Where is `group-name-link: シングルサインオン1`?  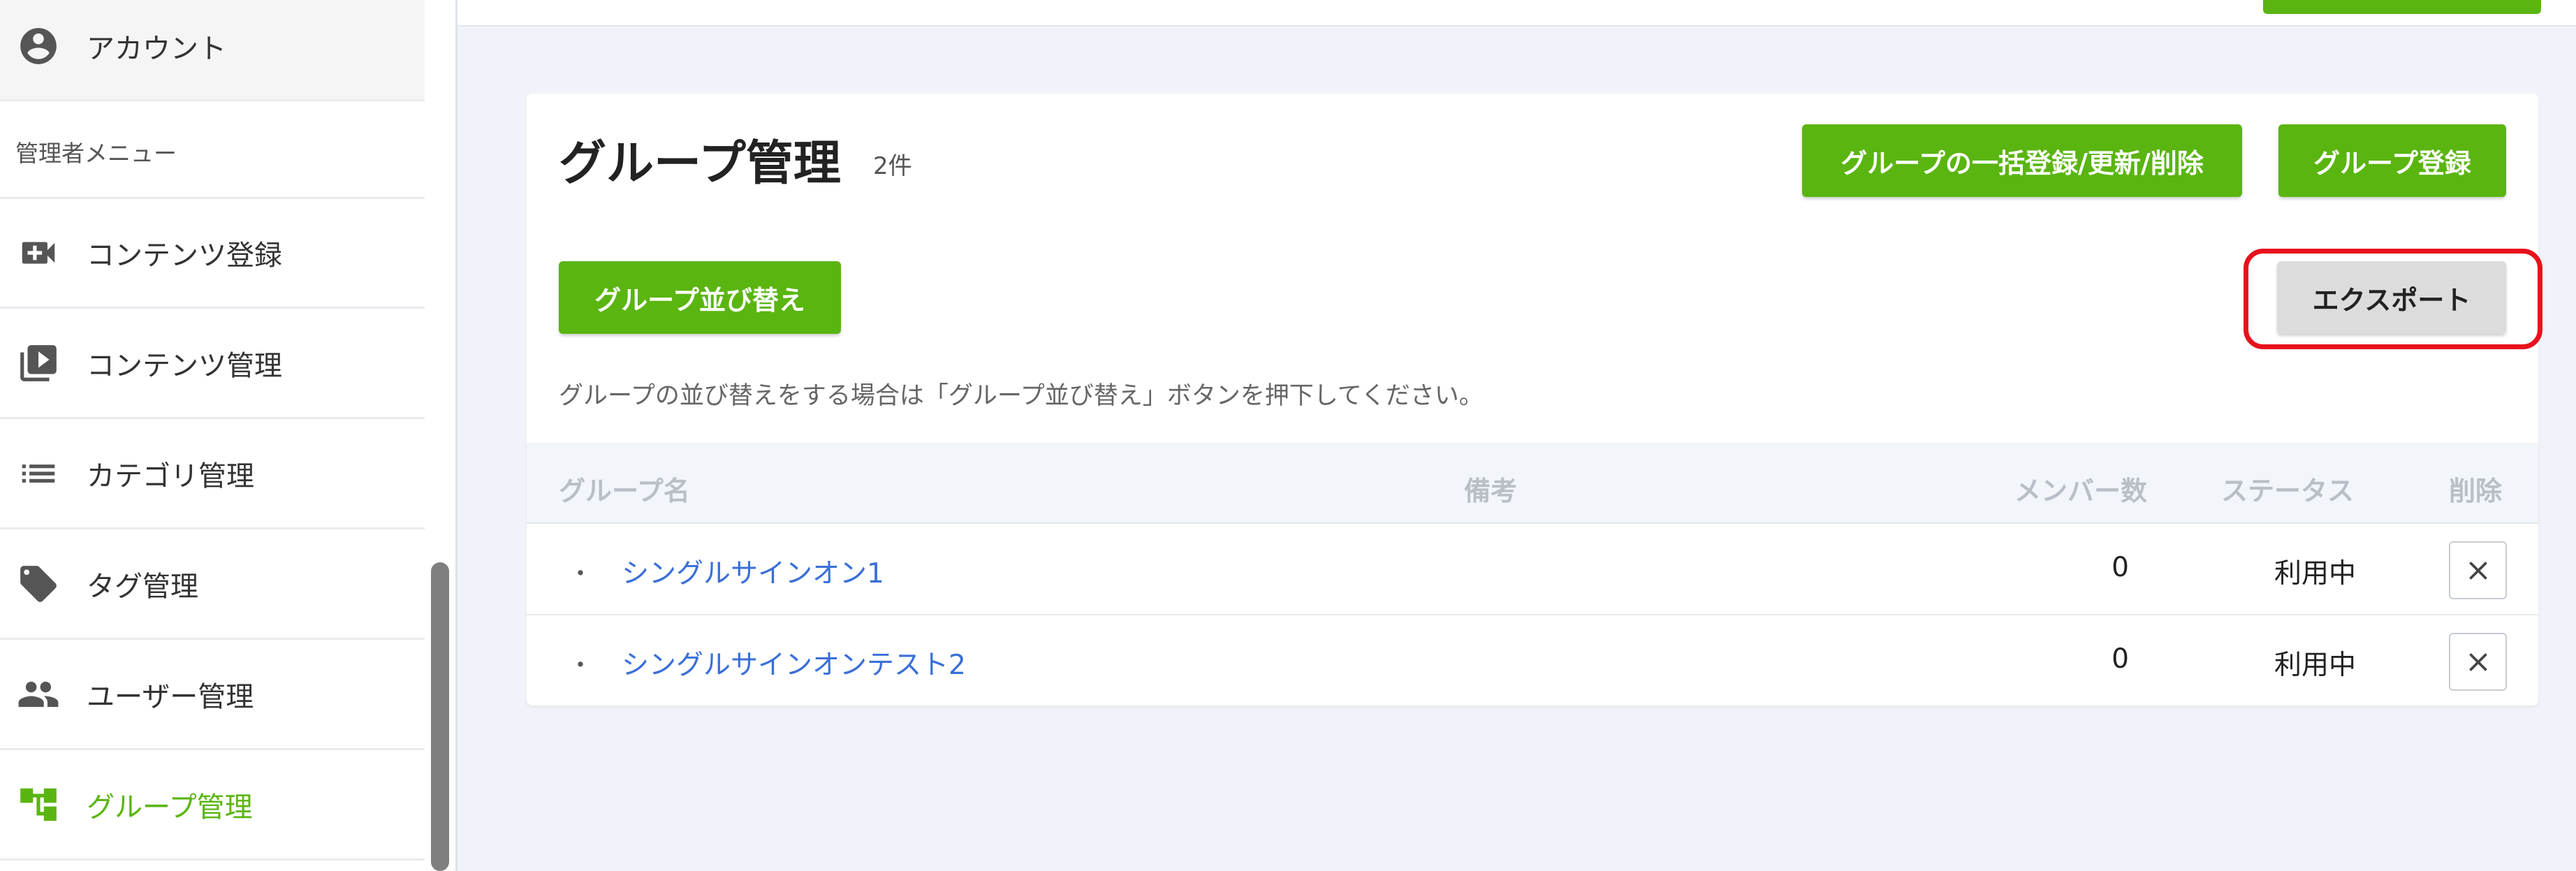
group-name-link: シングルサインオン1 is located at coordinates (753, 571).